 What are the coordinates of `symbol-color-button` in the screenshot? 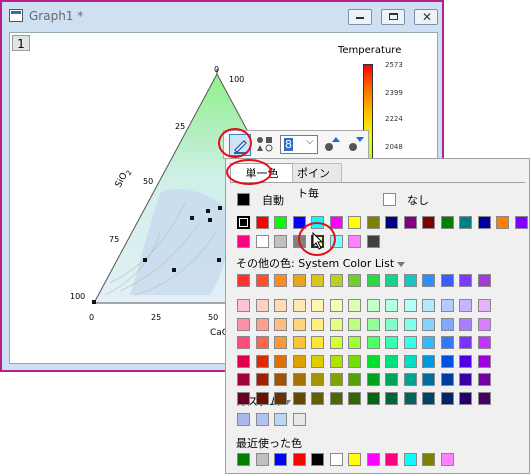 It's located at (240, 145).